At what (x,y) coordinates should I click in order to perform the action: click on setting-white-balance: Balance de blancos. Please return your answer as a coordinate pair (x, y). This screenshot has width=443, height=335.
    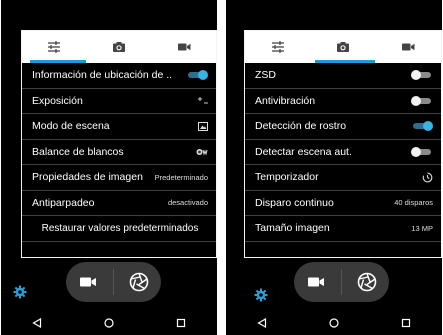
    Looking at the image, I should click on (119, 152).